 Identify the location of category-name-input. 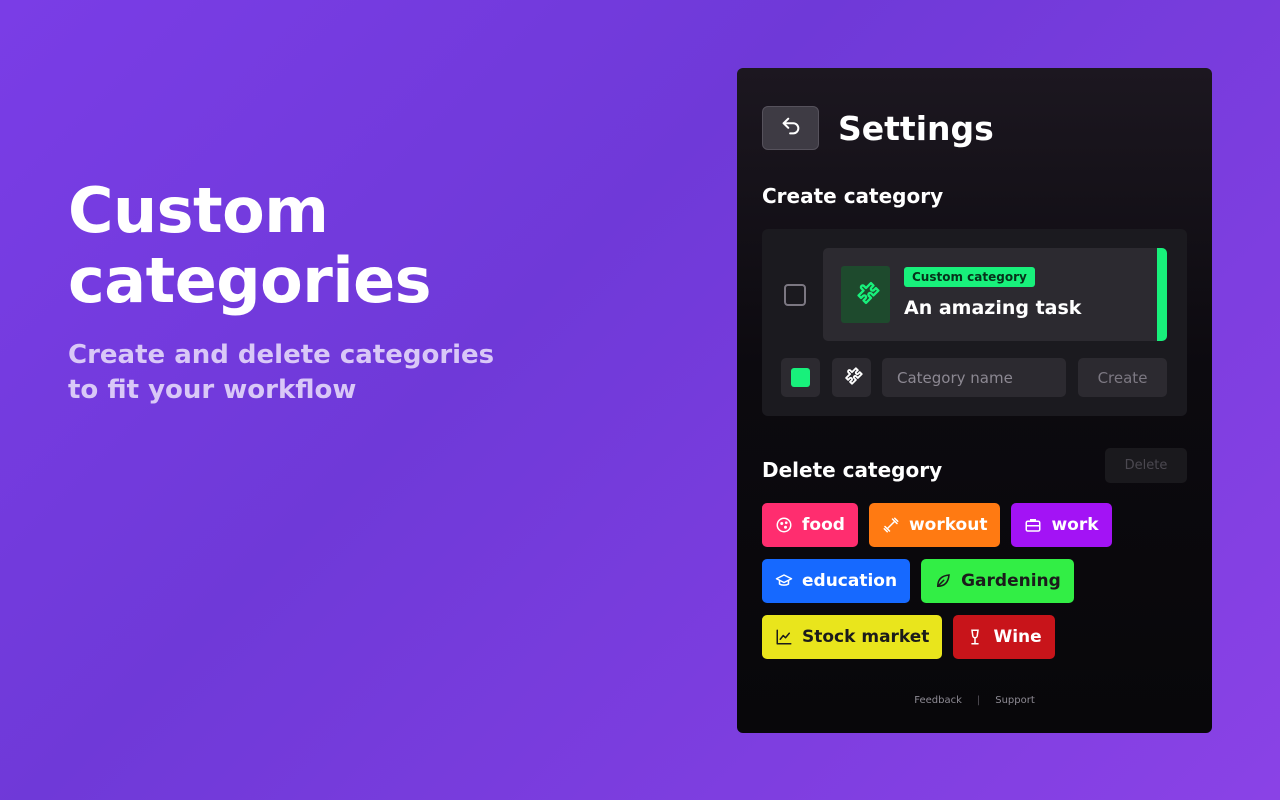
(974, 377).